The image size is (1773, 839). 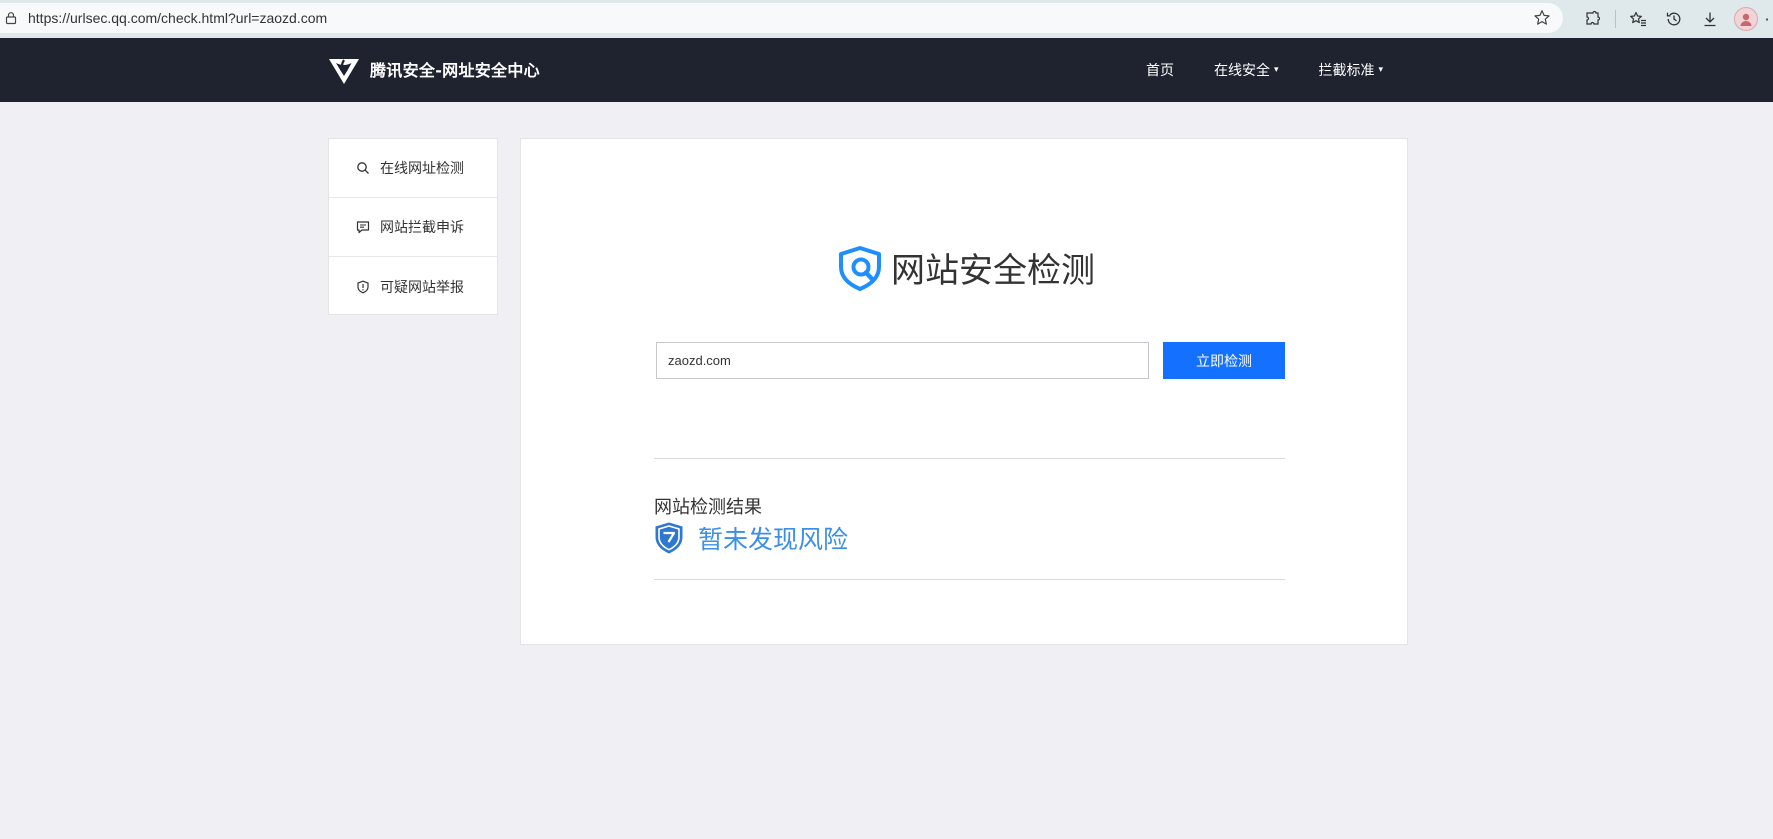 I want to click on nav-home-label: 首页, so click(x=1160, y=71).